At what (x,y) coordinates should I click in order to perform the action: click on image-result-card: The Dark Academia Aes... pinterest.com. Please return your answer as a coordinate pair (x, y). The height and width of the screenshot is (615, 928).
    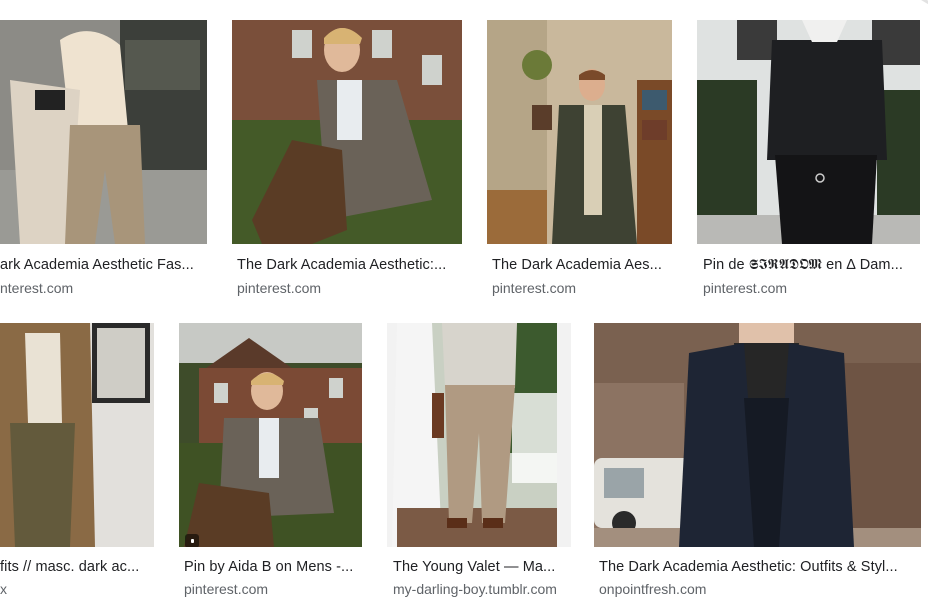
    Looking at the image, I should click on (582, 150).